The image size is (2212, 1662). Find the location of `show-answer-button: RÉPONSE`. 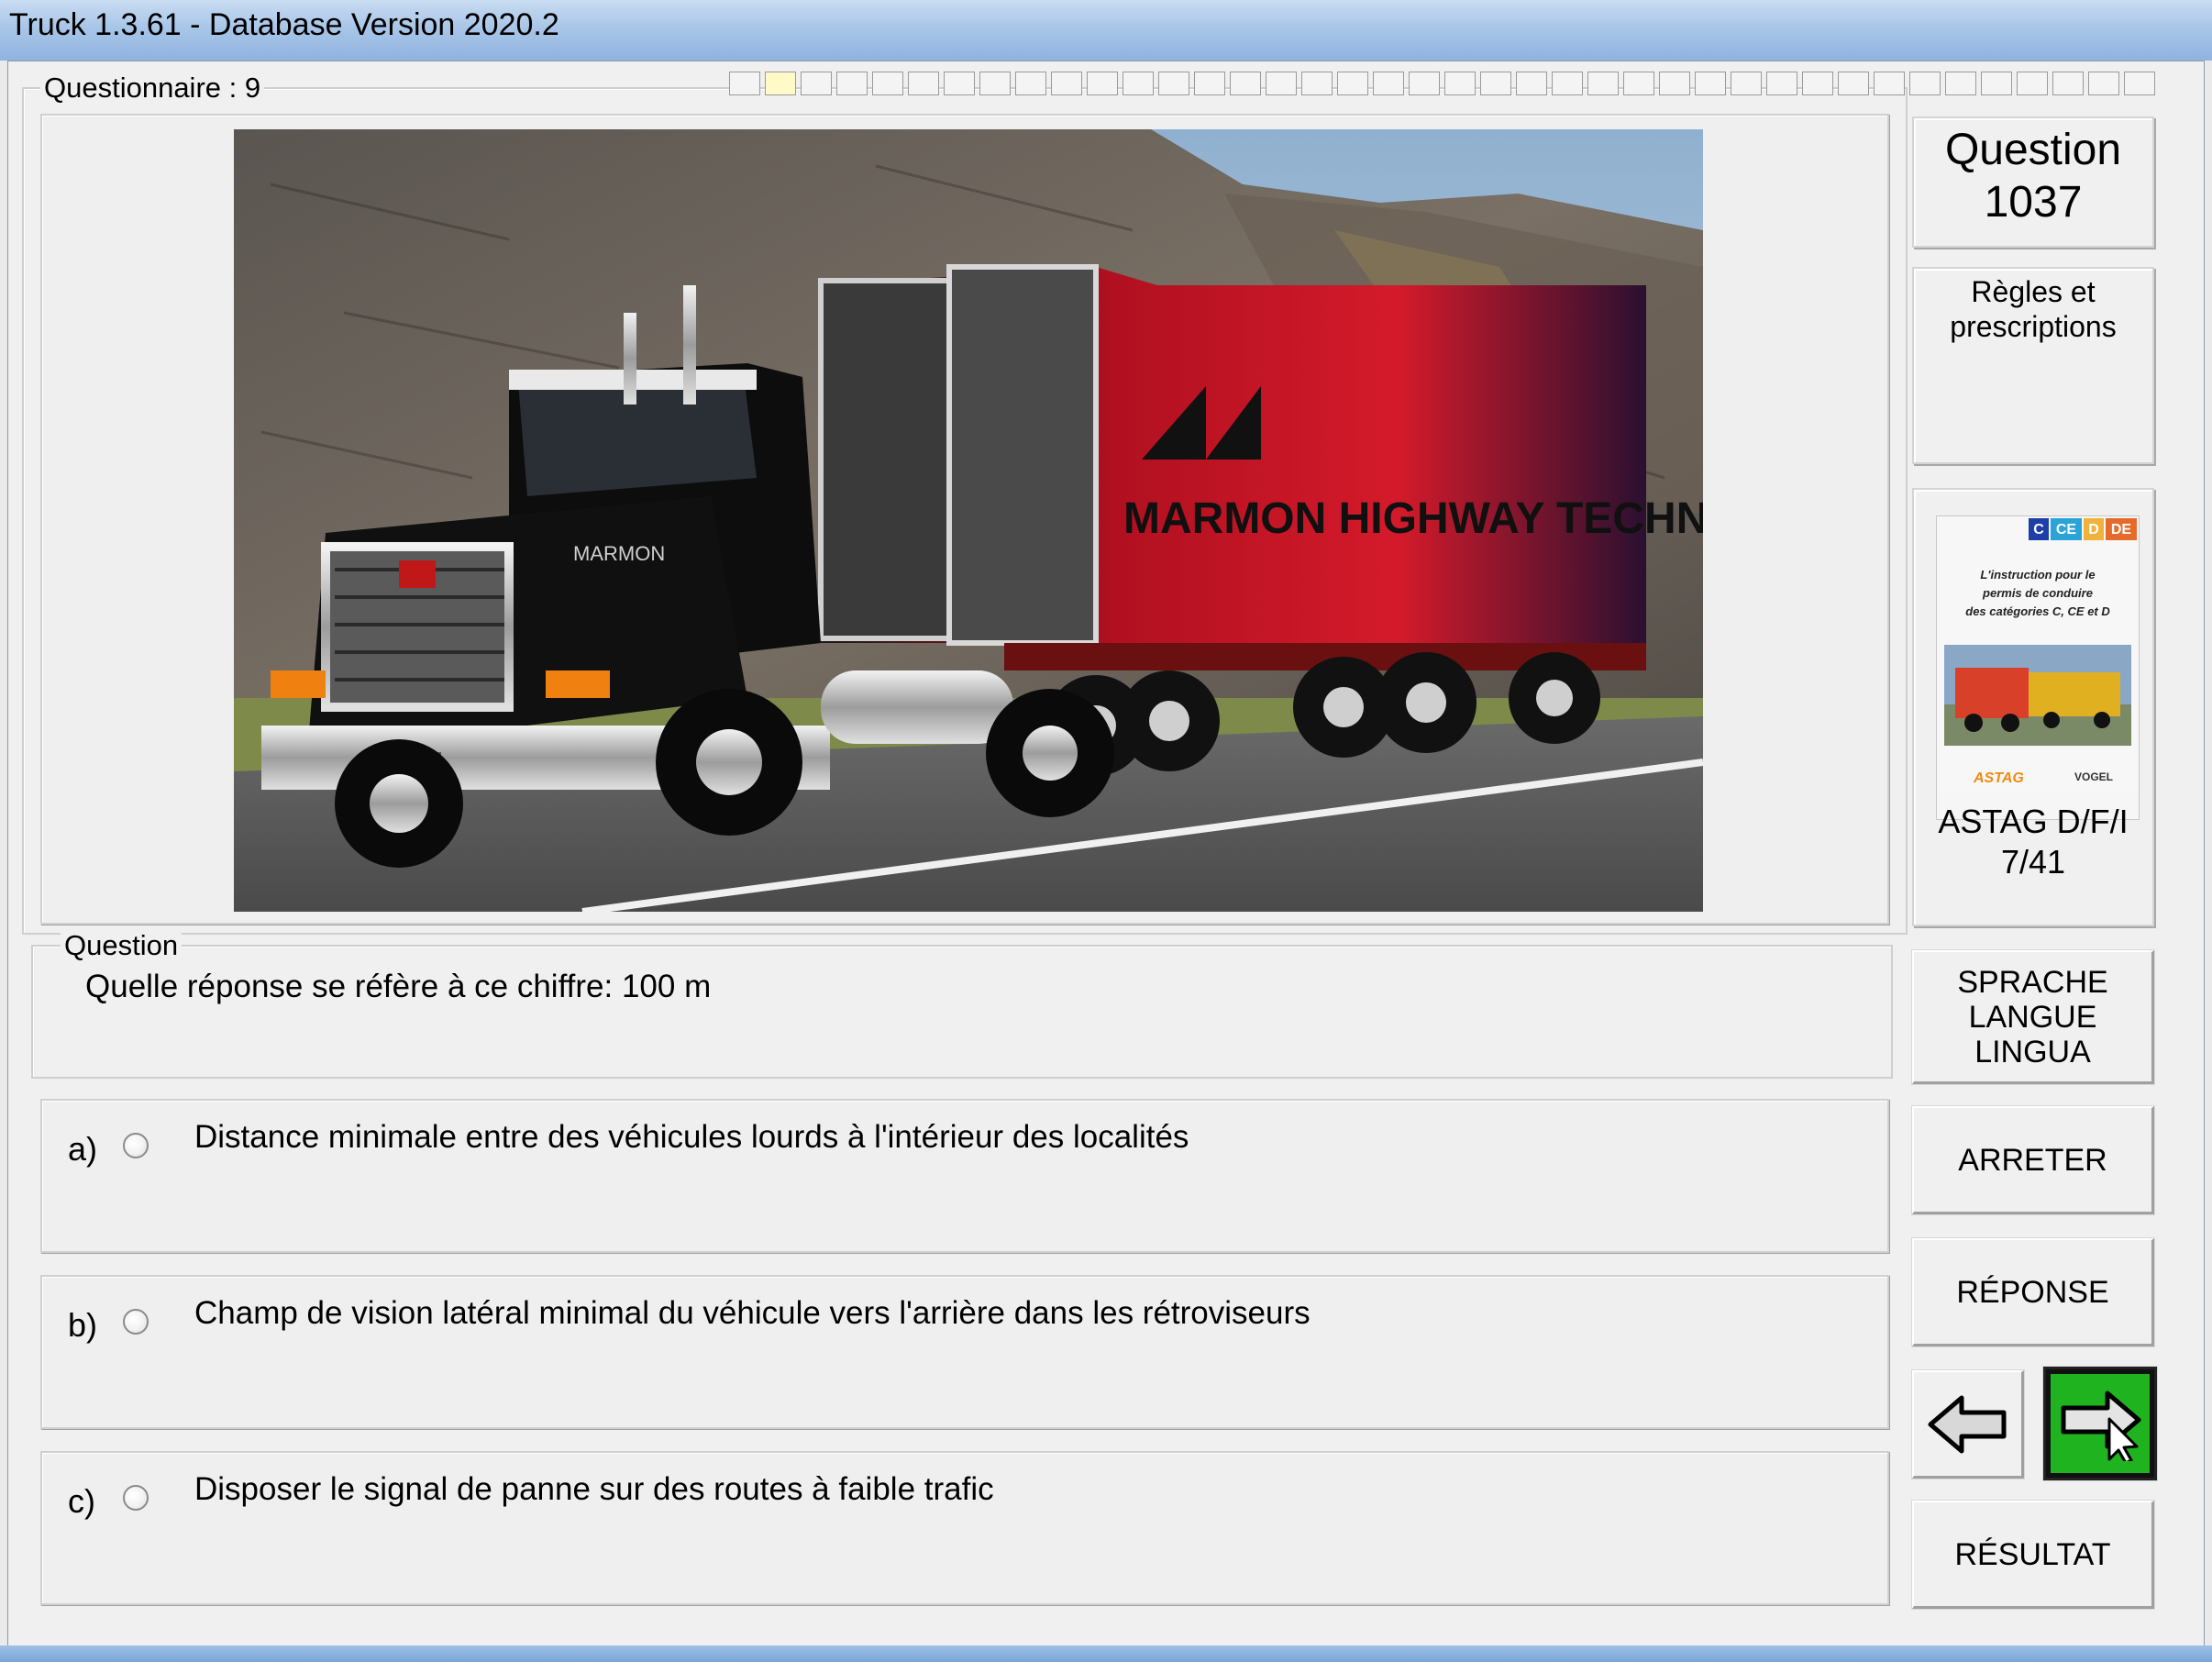

show-answer-button: RÉPONSE is located at coordinates (2033, 1292).